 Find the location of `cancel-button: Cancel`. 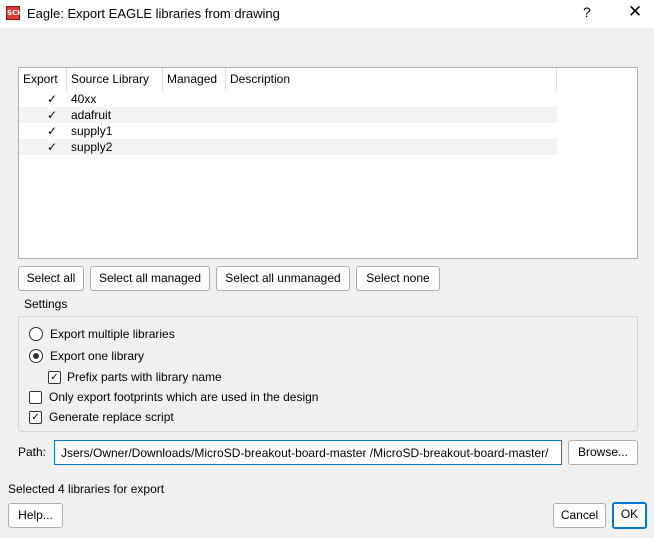

cancel-button: Cancel is located at coordinates (579, 515).